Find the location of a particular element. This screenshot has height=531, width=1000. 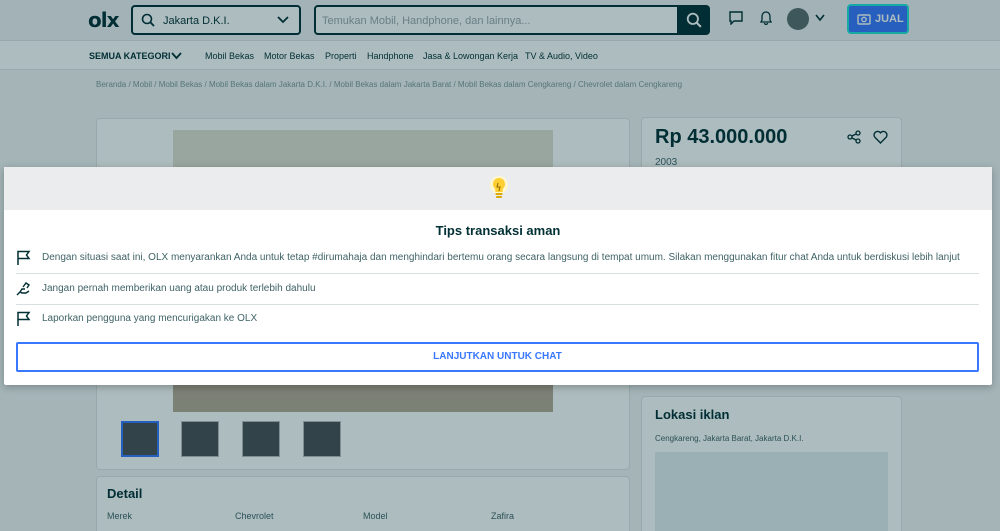

lightbulb-icon is located at coordinates (499, 187).